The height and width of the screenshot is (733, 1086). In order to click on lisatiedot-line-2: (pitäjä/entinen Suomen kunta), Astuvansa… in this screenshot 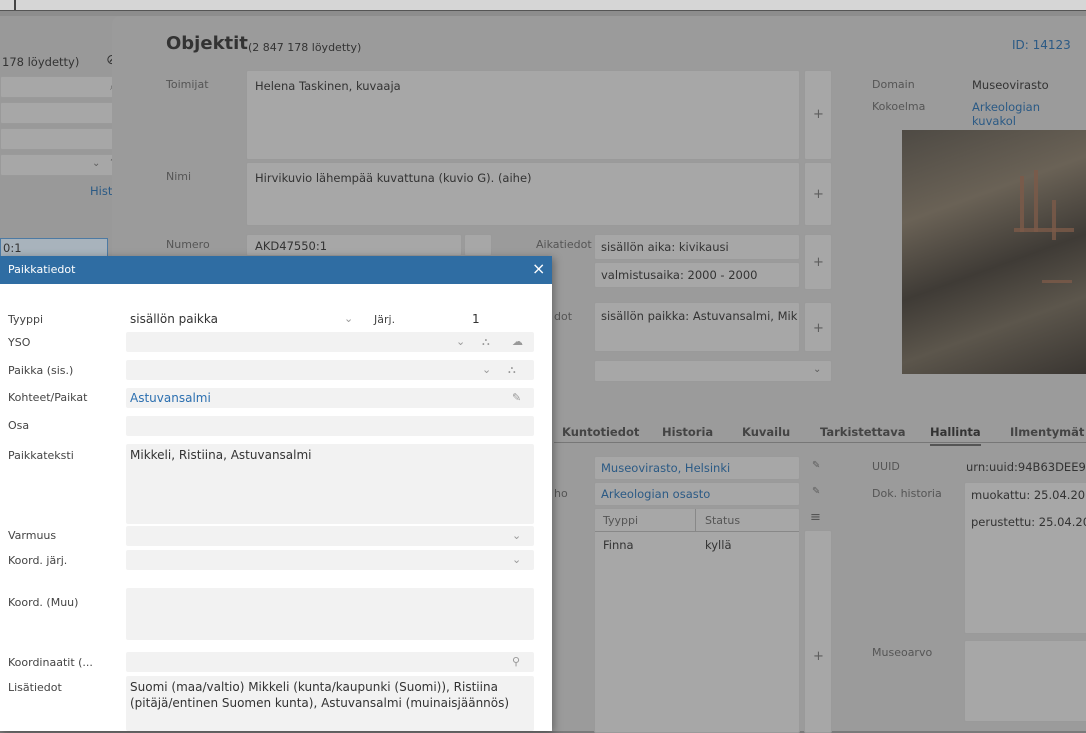, I will do `click(320, 703)`.